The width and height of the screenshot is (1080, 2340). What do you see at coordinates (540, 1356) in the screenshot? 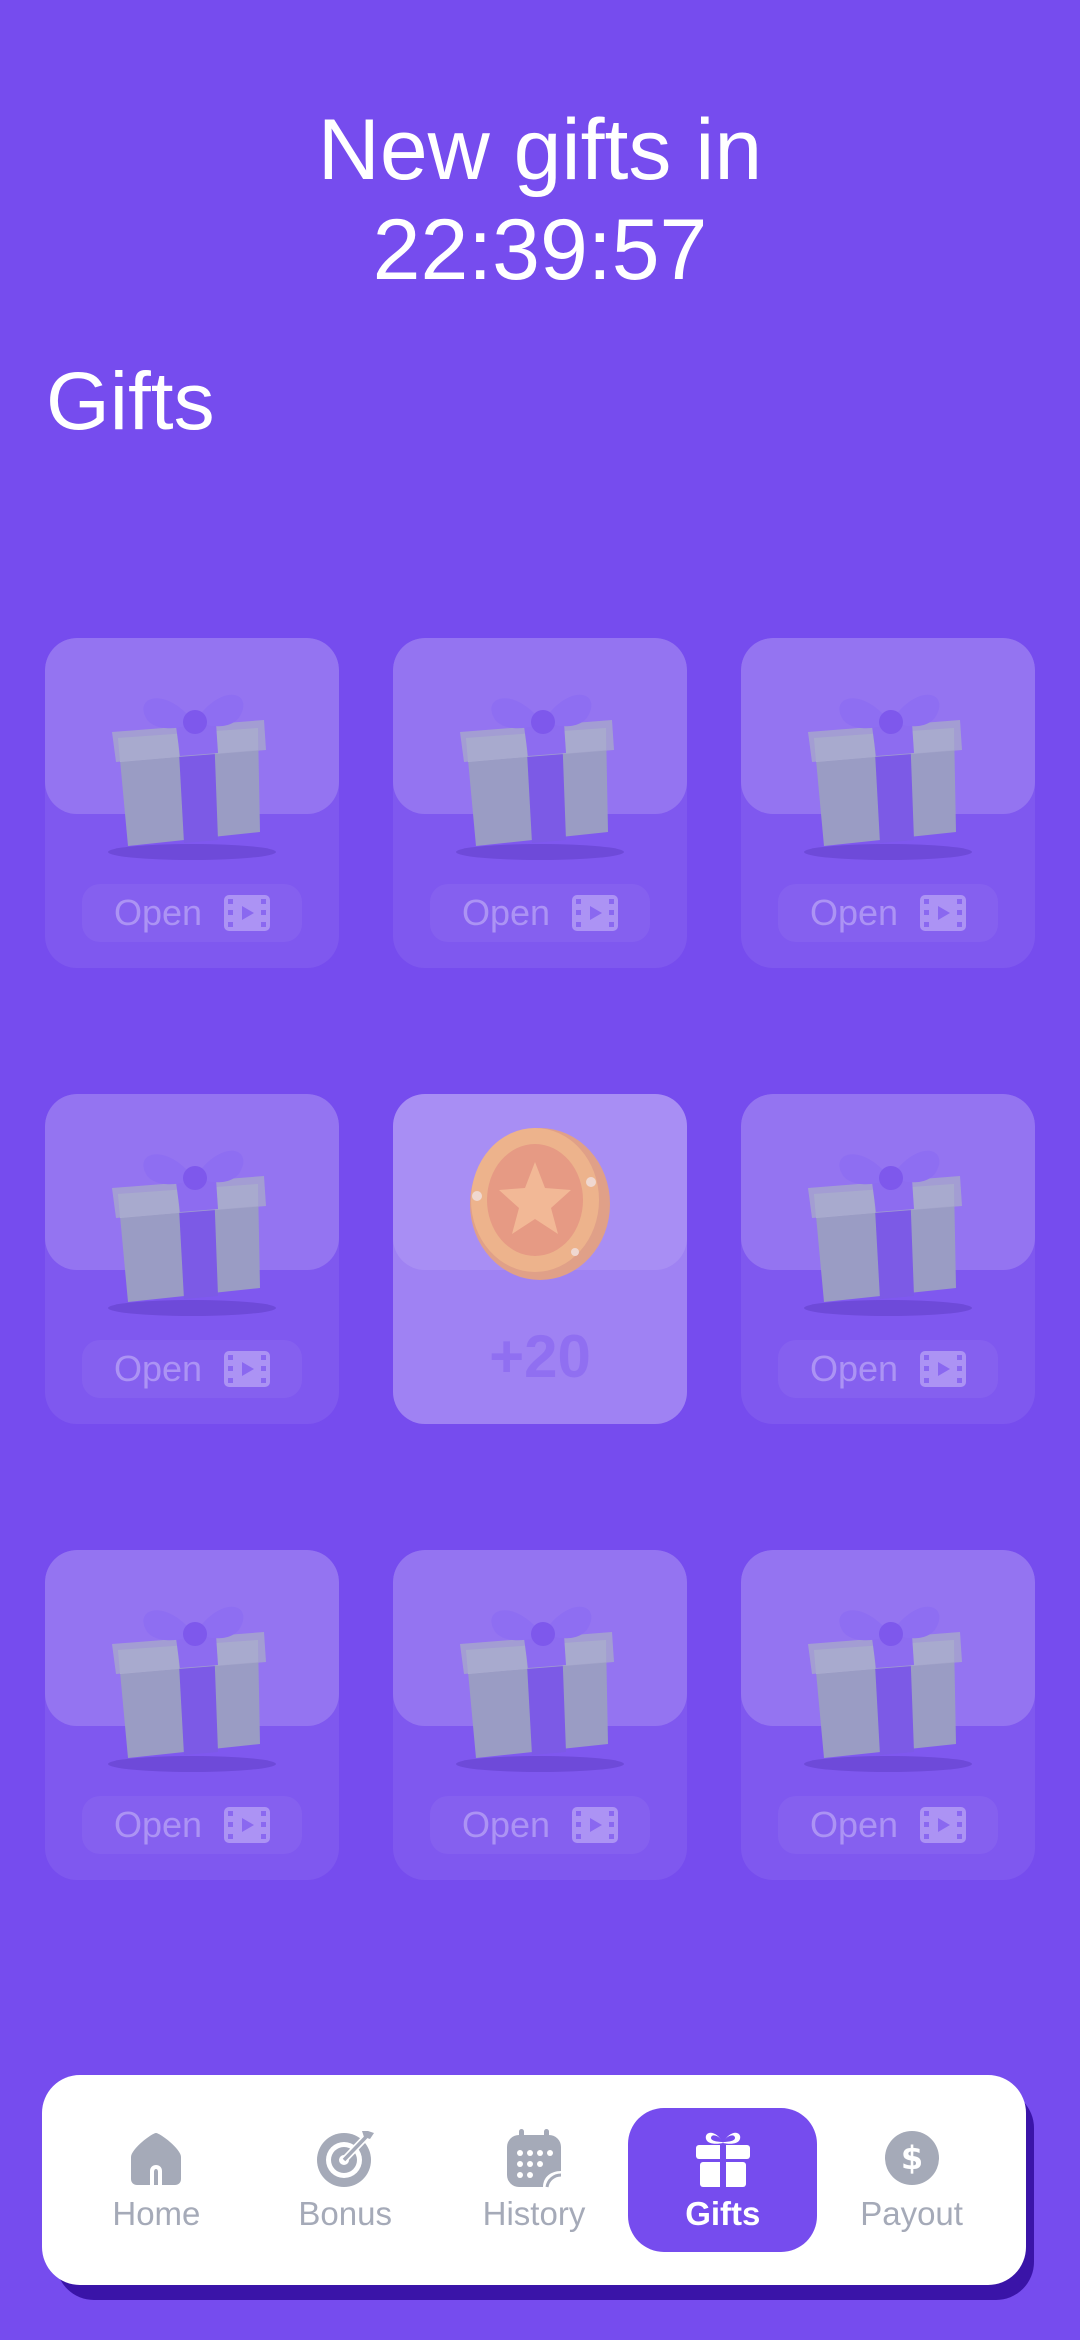
I see `reward-amount: +20` at bounding box center [540, 1356].